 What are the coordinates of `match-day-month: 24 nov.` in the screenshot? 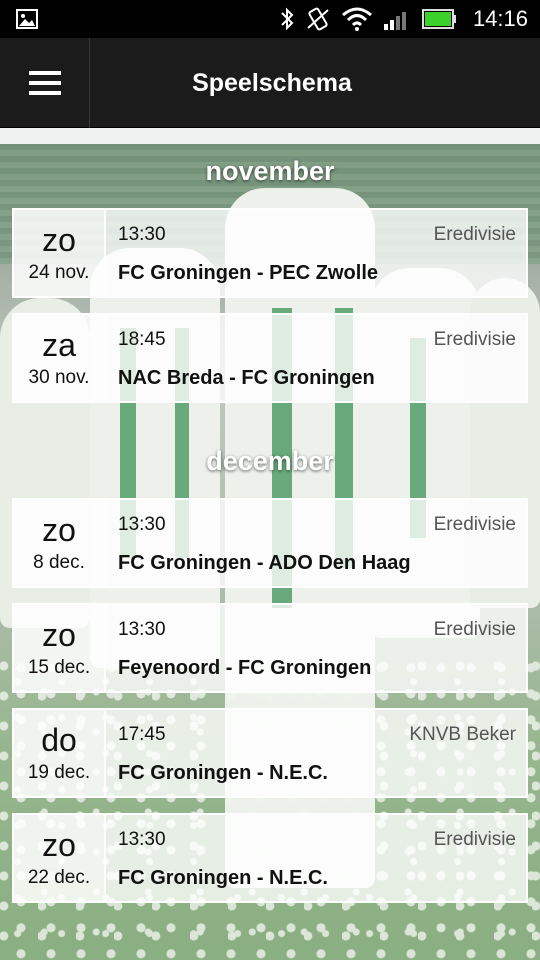 It's located at (59, 272).